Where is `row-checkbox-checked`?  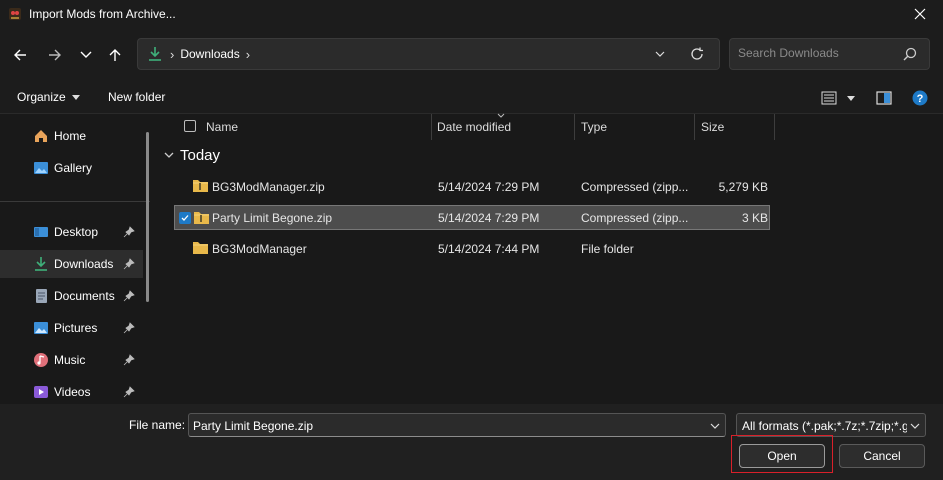 row-checkbox-checked is located at coordinates (185, 218).